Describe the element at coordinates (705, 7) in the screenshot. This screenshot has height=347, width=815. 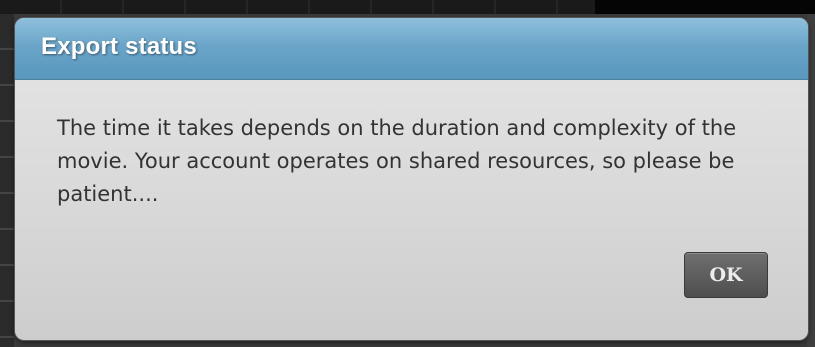
I see `background-corner` at that location.